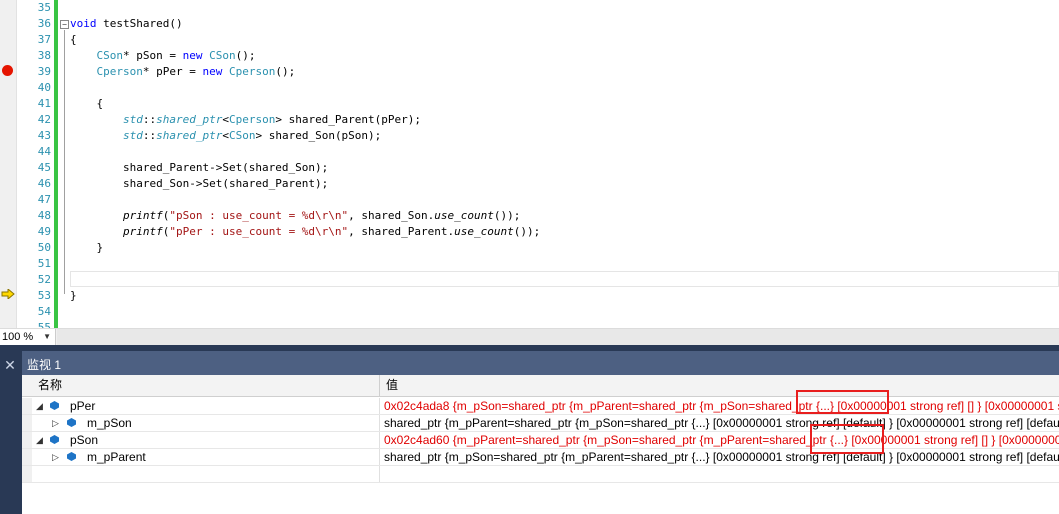  What do you see at coordinates (84, 440) in the screenshot?
I see `watch-name: pSon` at bounding box center [84, 440].